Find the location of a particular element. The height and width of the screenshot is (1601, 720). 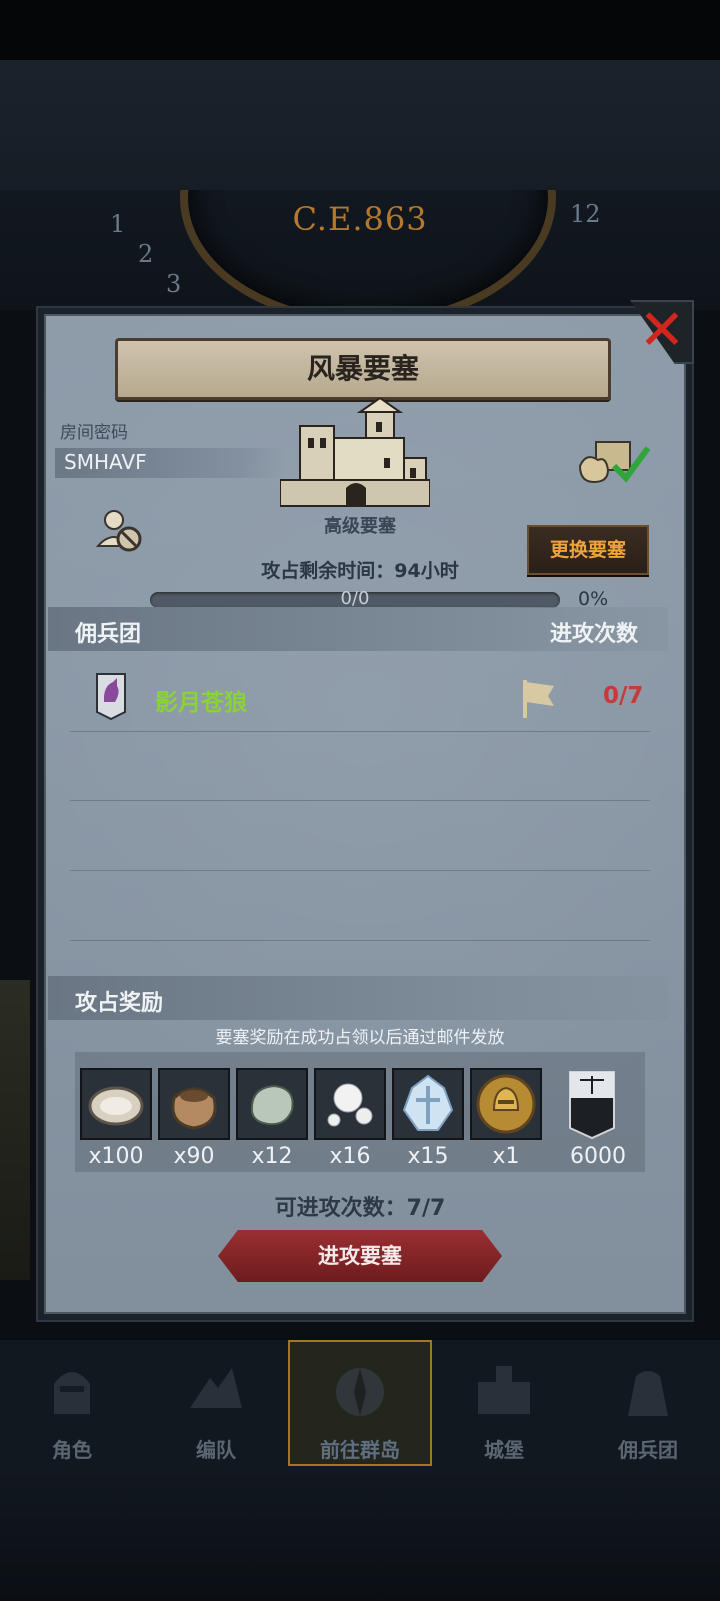

nav-mercenary: 佣兵团 is located at coordinates (648, 1403).